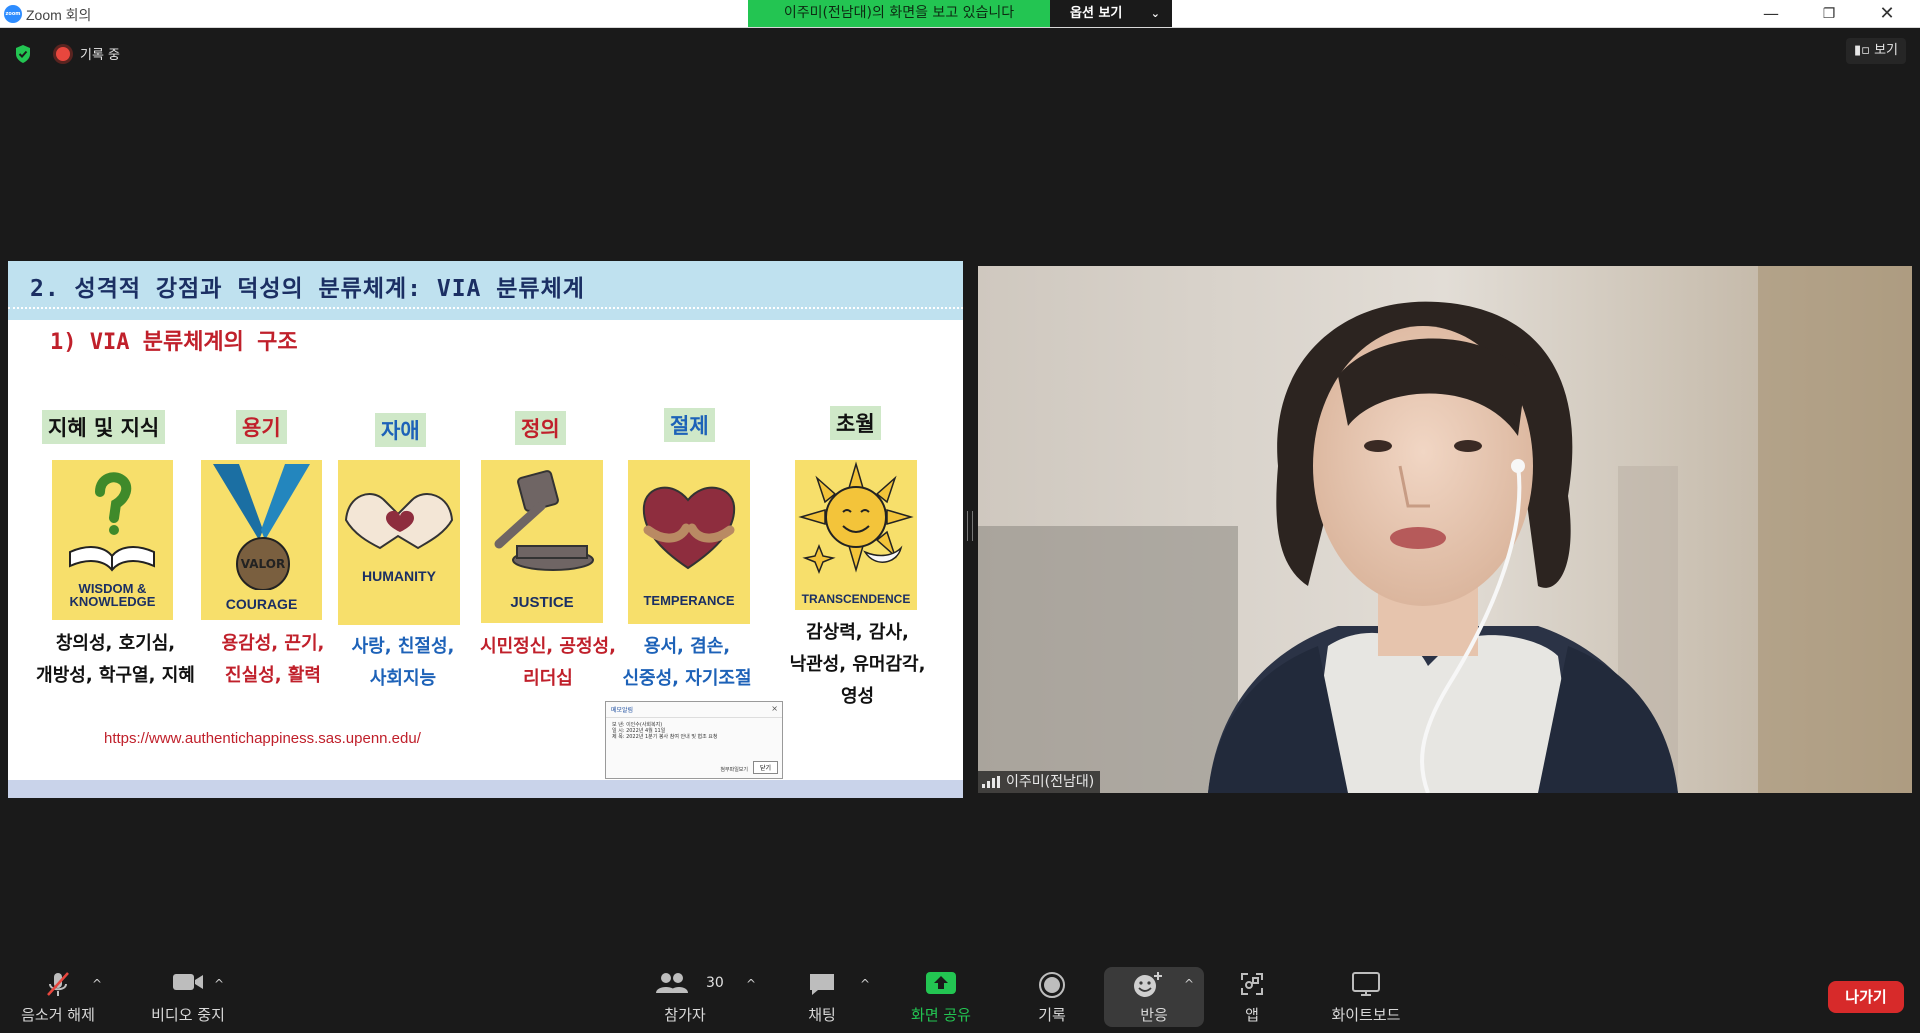  What do you see at coordinates (1096, 13) in the screenshot?
I see `view-options-label: 옵션 보기` at bounding box center [1096, 13].